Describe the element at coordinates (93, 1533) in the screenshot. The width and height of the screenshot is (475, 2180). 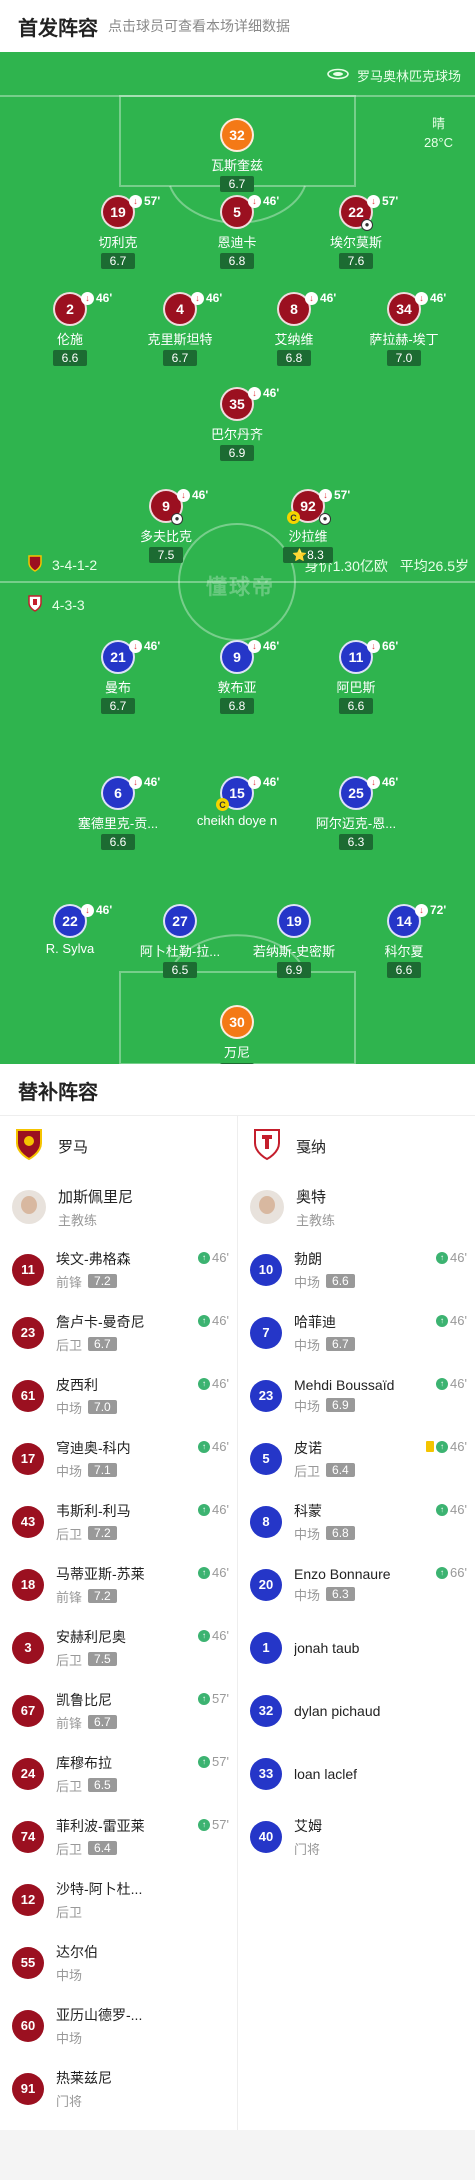
I see `player-meta: 后卫 7.2` at that location.